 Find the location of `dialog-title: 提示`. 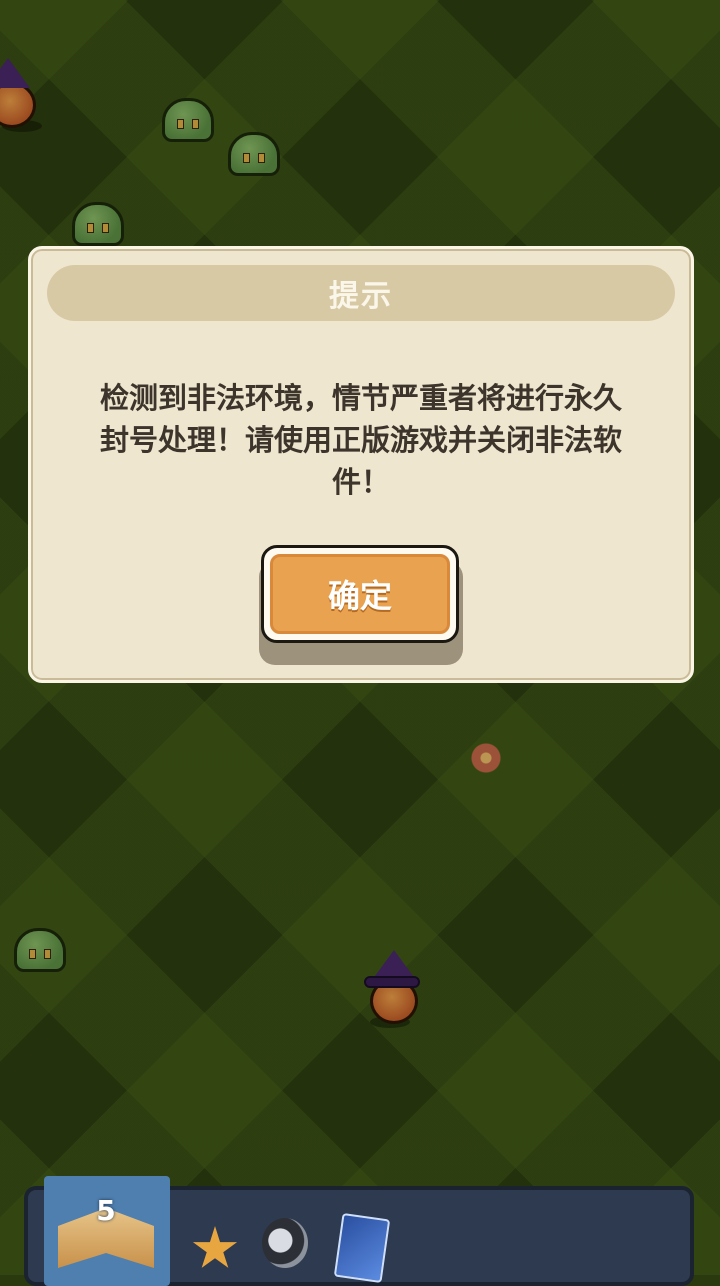

dialog-title: 提示 is located at coordinates (361, 296).